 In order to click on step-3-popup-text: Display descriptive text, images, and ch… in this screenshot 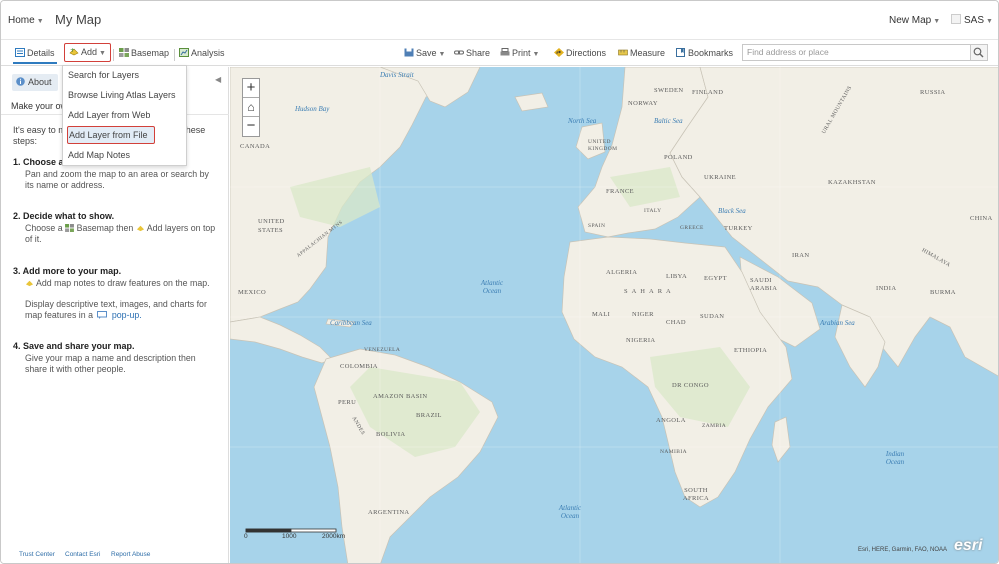, I will do `click(116, 309)`.